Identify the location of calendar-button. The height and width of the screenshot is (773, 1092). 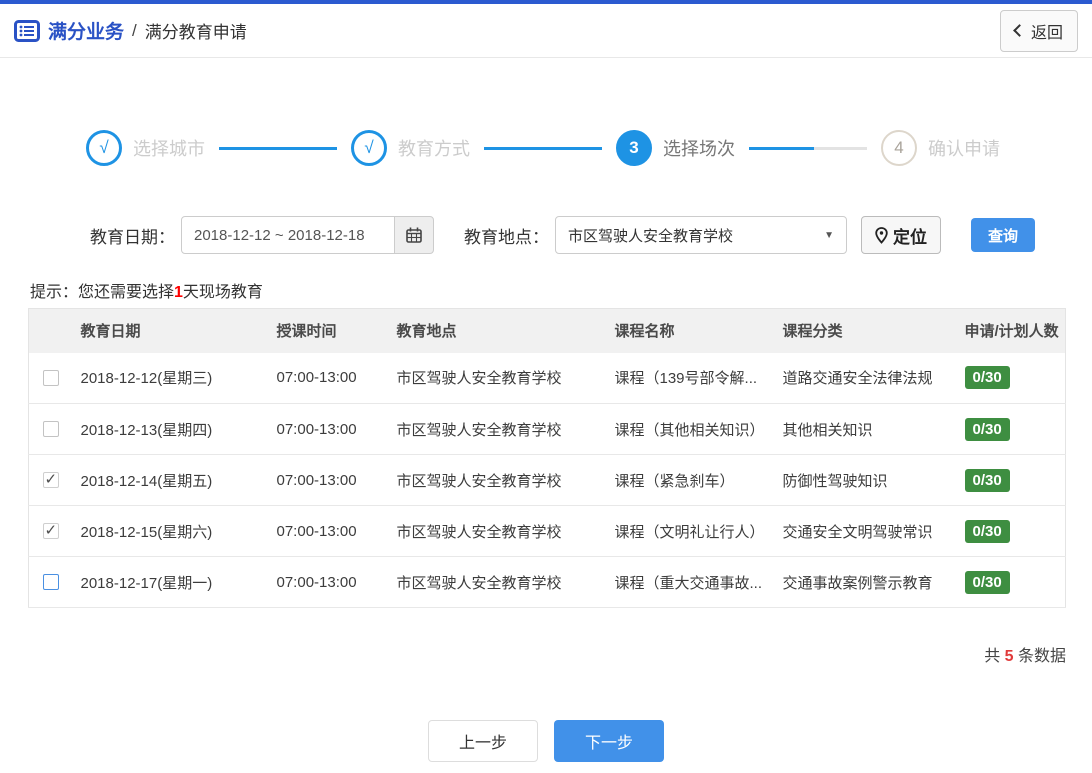
(414, 235).